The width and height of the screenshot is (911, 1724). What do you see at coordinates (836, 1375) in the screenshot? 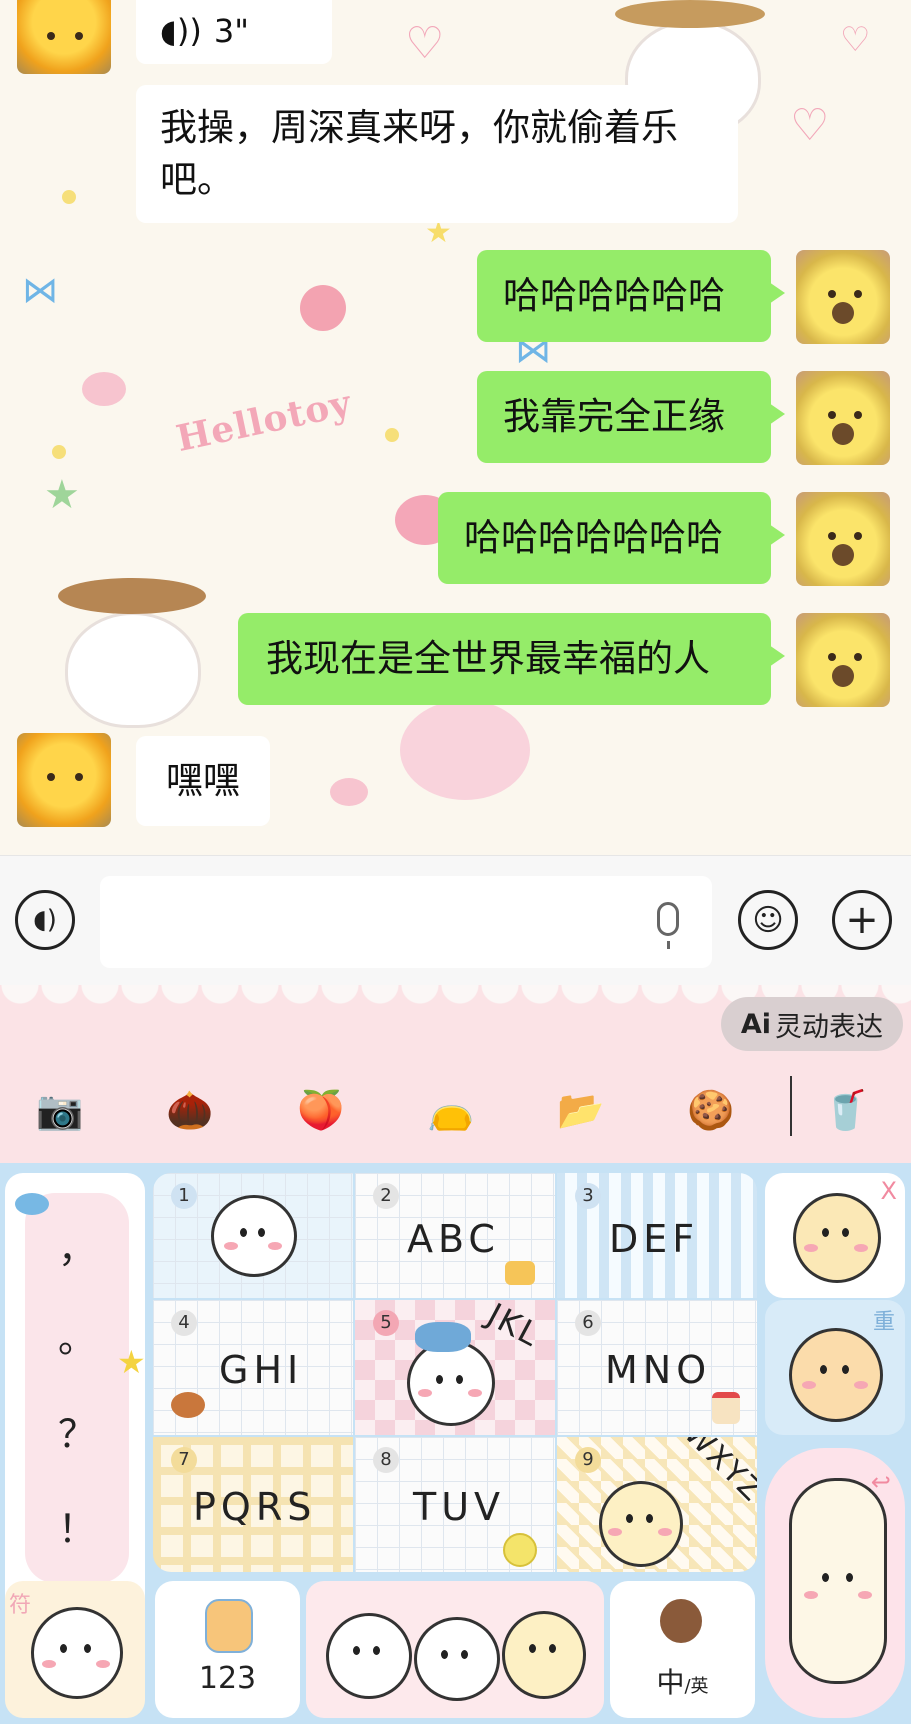
I see `kurimanju-character-icon` at bounding box center [836, 1375].